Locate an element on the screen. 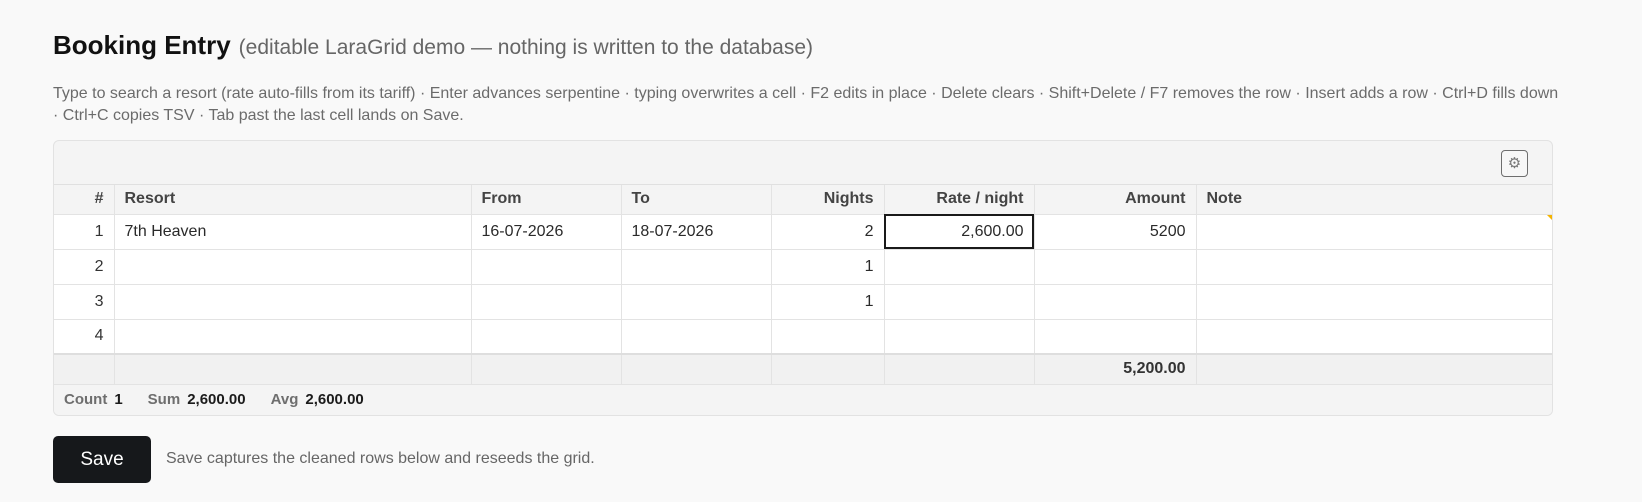  gear-icon: ⚙ is located at coordinates (1514, 163).